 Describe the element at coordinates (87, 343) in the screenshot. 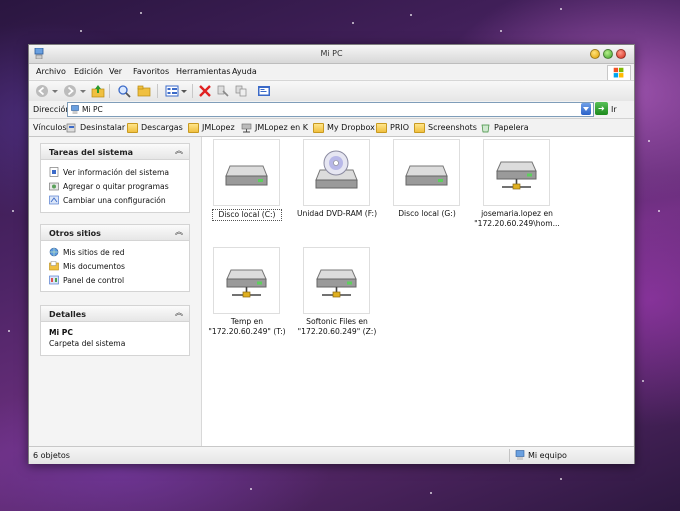

I see `details-description: Carpeta del sistema` at that location.